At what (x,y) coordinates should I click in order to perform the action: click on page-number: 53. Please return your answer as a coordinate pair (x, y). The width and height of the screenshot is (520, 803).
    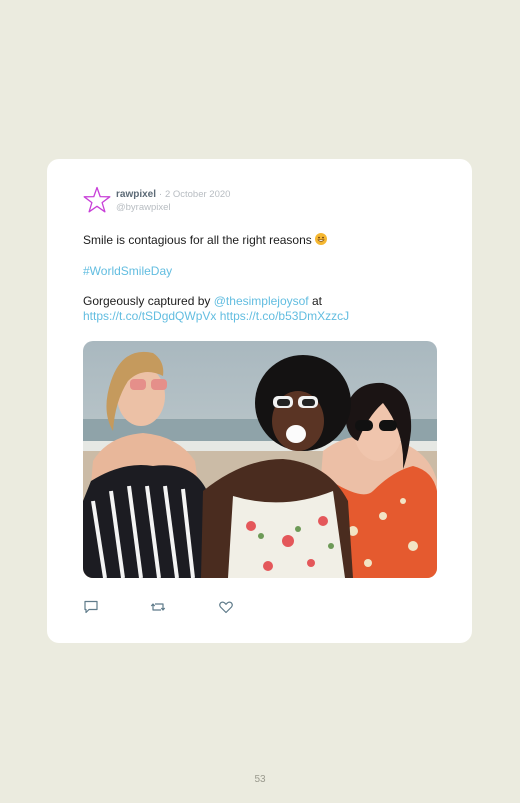
    Looking at the image, I should click on (260, 779).